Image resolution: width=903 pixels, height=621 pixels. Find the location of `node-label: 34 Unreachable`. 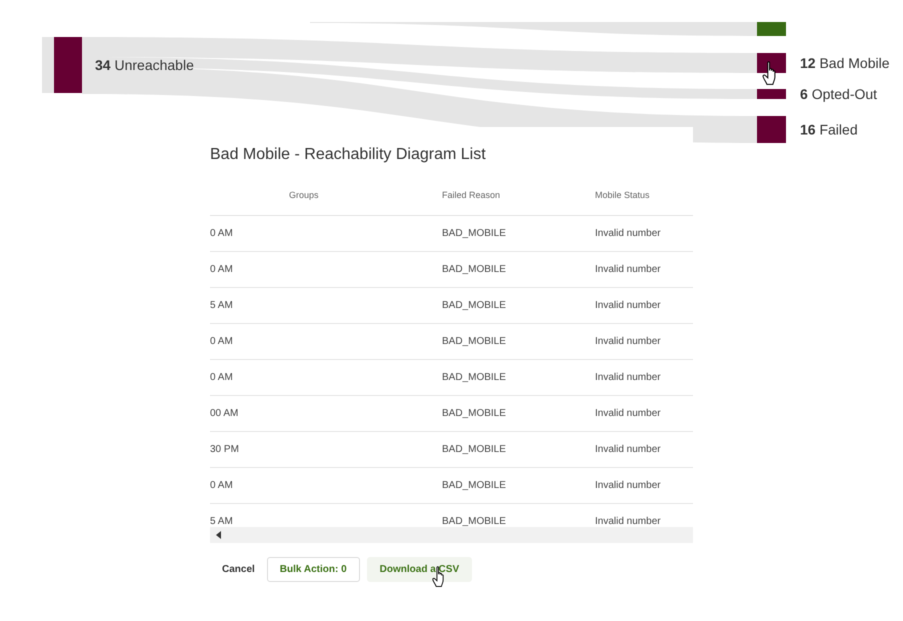

node-label: 34 Unreachable is located at coordinates (144, 65).